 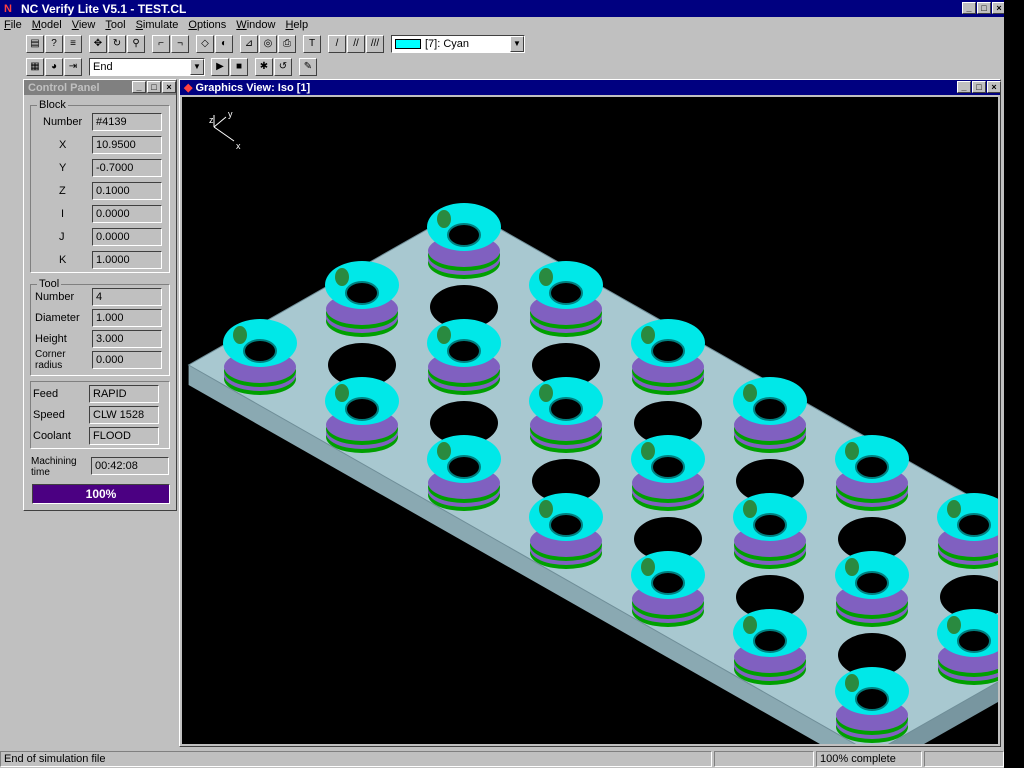 I want to click on x-label: X, so click(x=63, y=145).